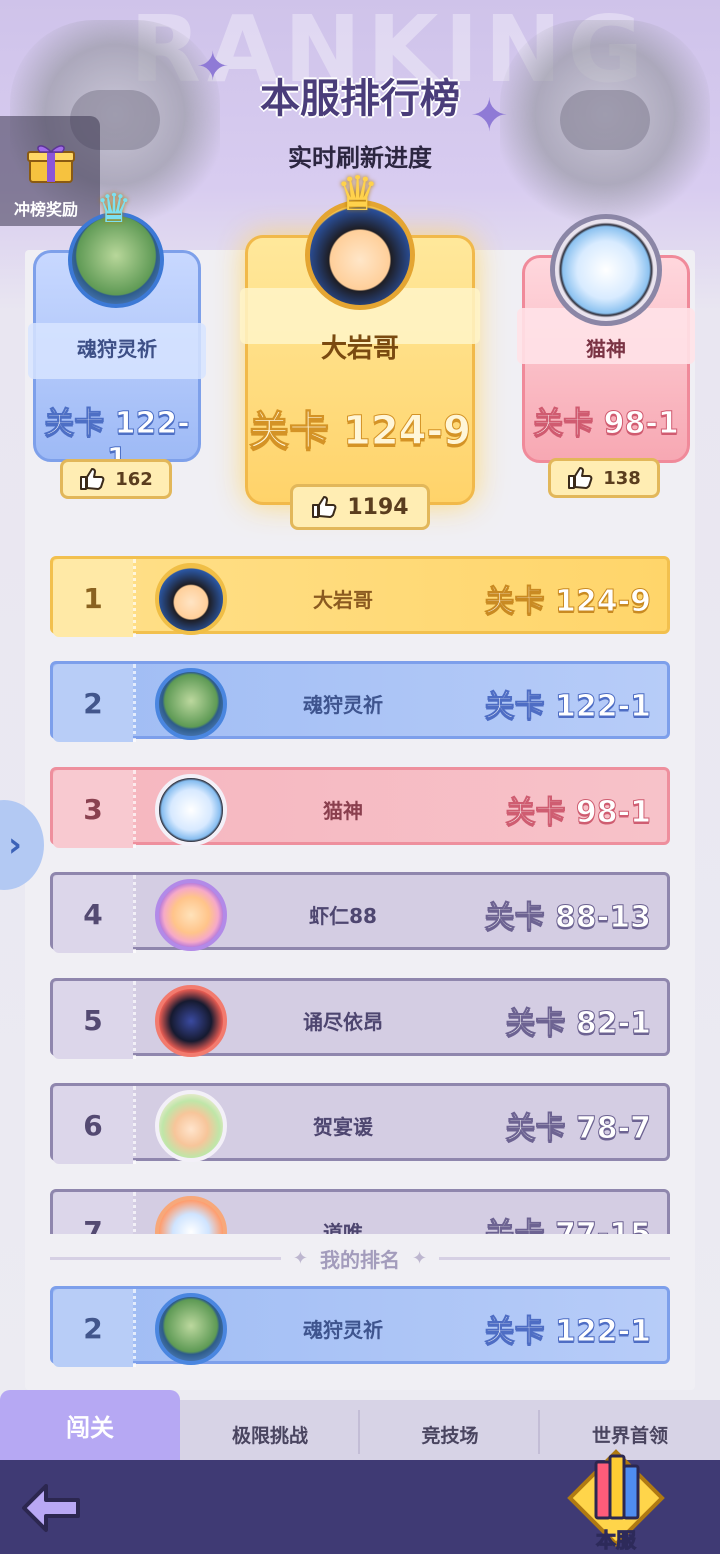 The image size is (720, 1554). I want to click on podium-name: 魂狩灵祈, so click(117, 349).